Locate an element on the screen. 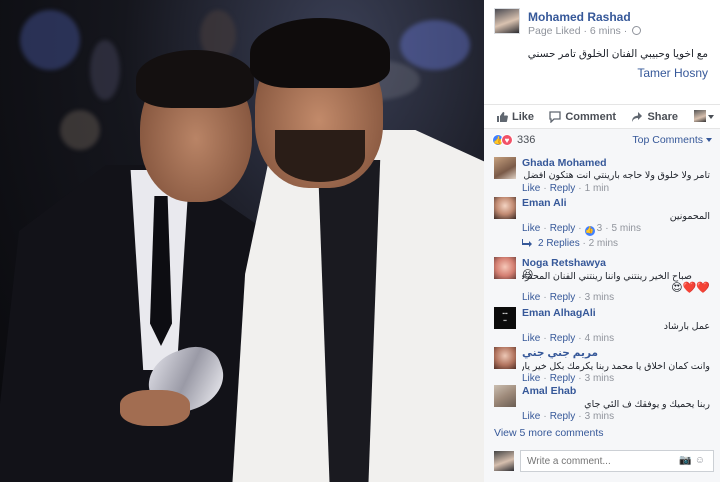 The image size is (720, 482). share-label: Share is located at coordinates (663, 117).